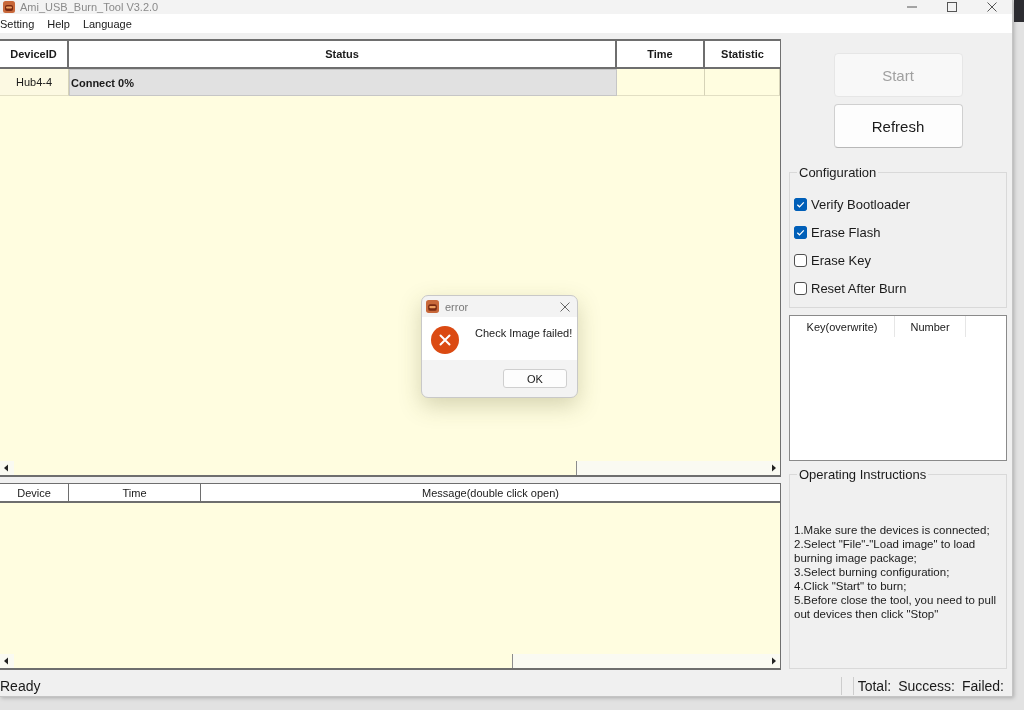  What do you see at coordinates (490, 493) in the screenshot?
I see `column-header: Message(double click open)` at bounding box center [490, 493].